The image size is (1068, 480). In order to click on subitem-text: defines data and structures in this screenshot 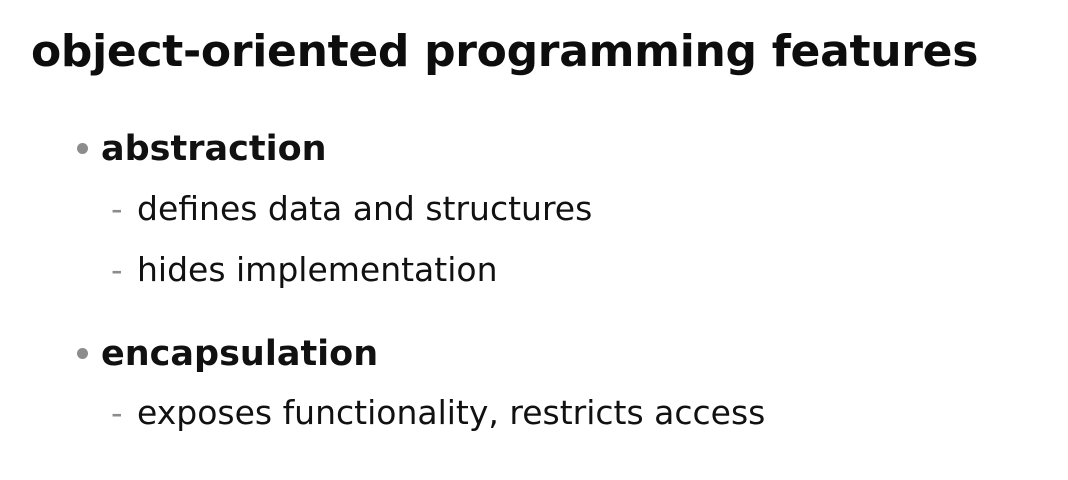, I will do `click(365, 208)`.